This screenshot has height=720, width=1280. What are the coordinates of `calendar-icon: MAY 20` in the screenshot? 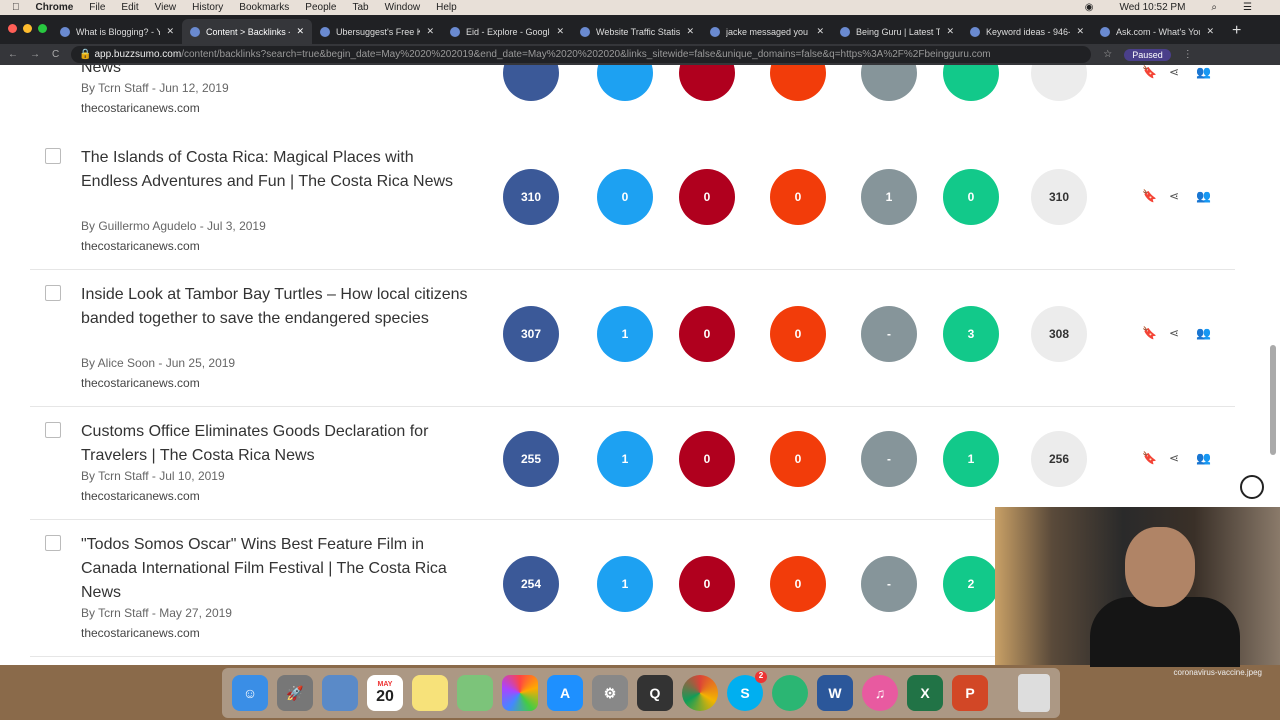 It's located at (385, 693).